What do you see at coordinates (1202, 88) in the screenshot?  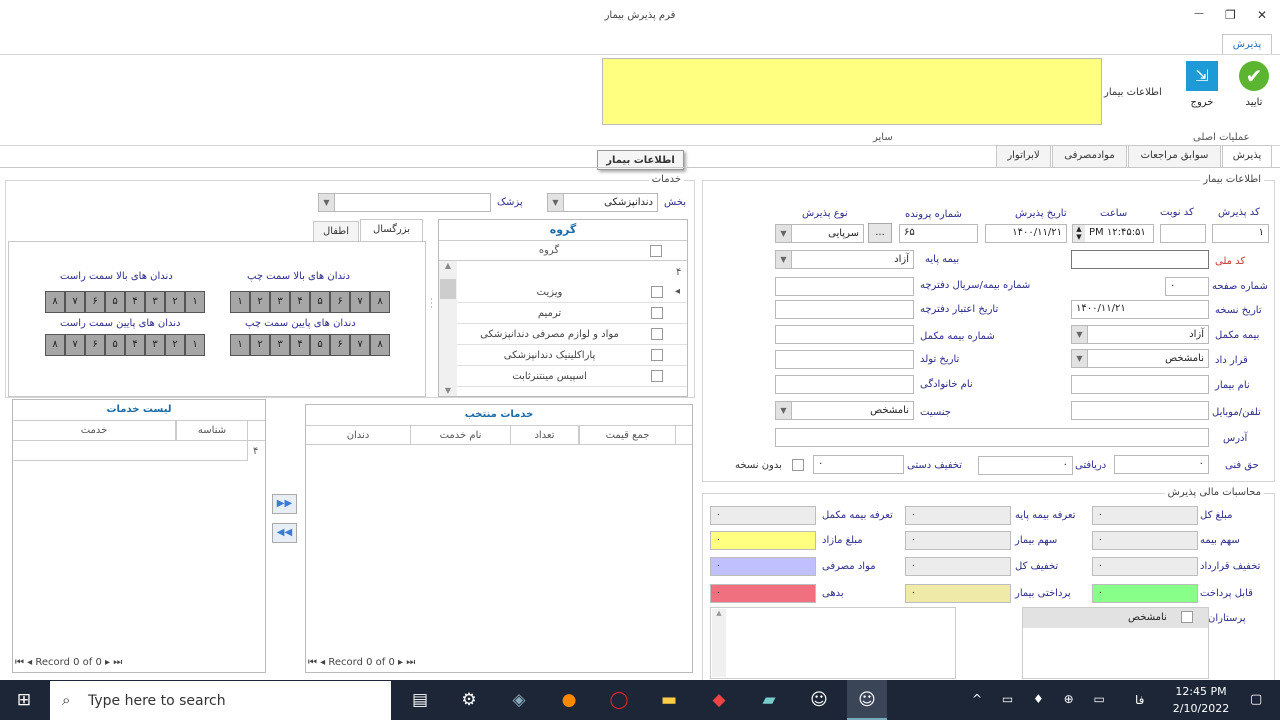 I see `exit-button: ⇲ خروج` at bounding box center [1202, 88].